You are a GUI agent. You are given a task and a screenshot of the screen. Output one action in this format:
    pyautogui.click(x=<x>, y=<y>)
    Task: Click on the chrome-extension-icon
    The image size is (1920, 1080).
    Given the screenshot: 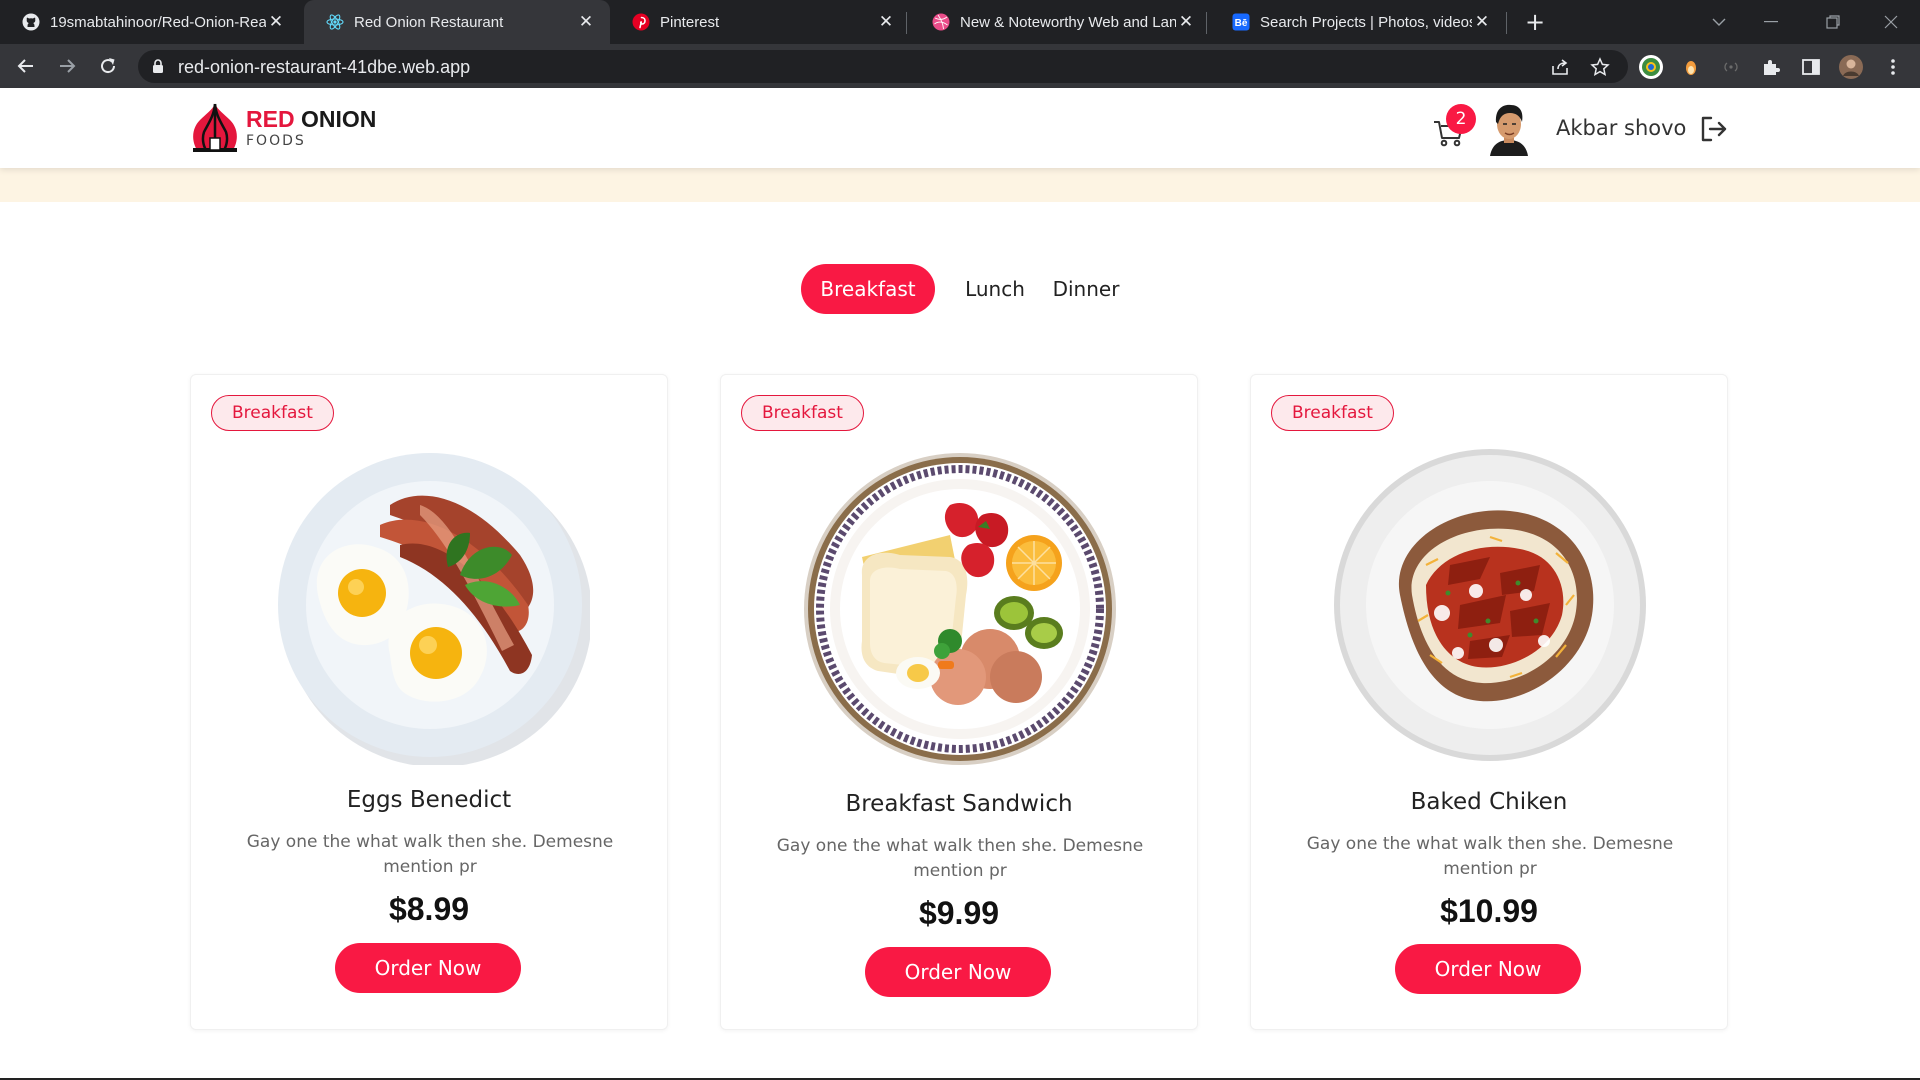 What is the action you would take?
    pyautogui.click(x=1651, y=67)
    